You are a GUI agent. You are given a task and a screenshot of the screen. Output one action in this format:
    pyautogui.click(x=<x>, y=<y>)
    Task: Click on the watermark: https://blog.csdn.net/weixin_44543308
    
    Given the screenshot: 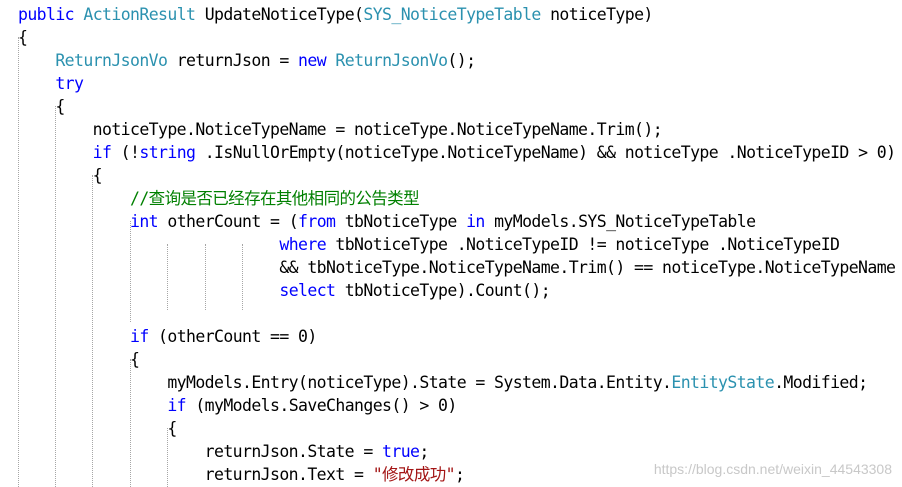 What is the action you would take?
    pyautogui.click(x=772, y=469)
    